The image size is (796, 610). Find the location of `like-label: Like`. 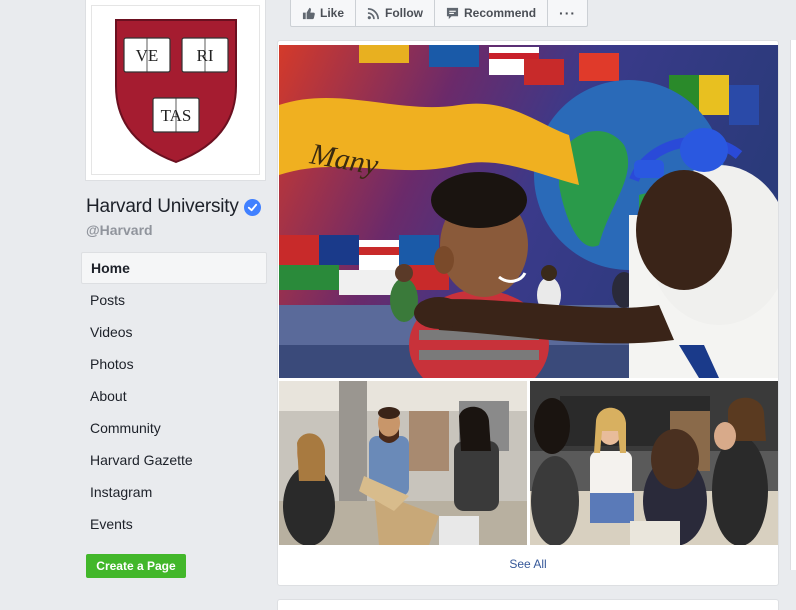

like-label: Like is located at coordinates (332, 13).